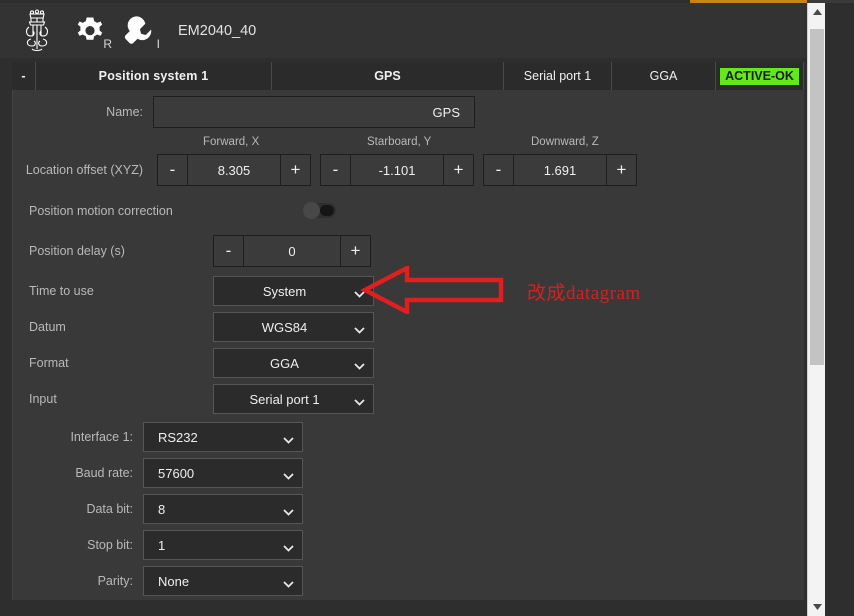  I want to click on offset-z-value: 1.691, so click(560, 170).